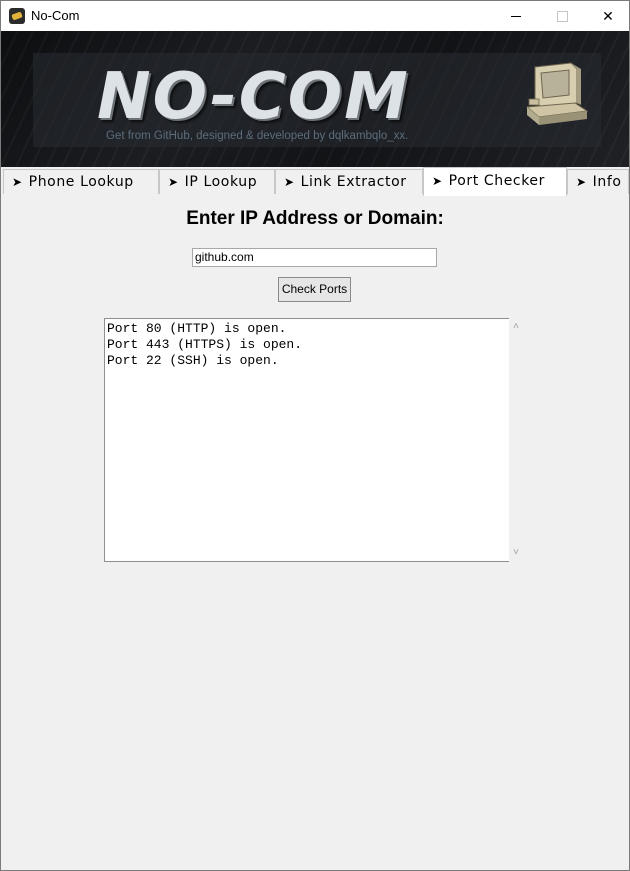  What do you see at coordinates (205, 344) in the screenshot?
I see `result-line: Port 443 (HTTPS) is open.` at bounding box center [205, 344].